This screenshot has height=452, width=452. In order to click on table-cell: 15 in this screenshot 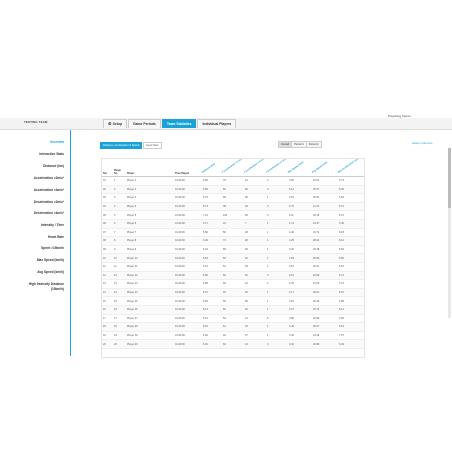, I will do `click(107, 301)`.